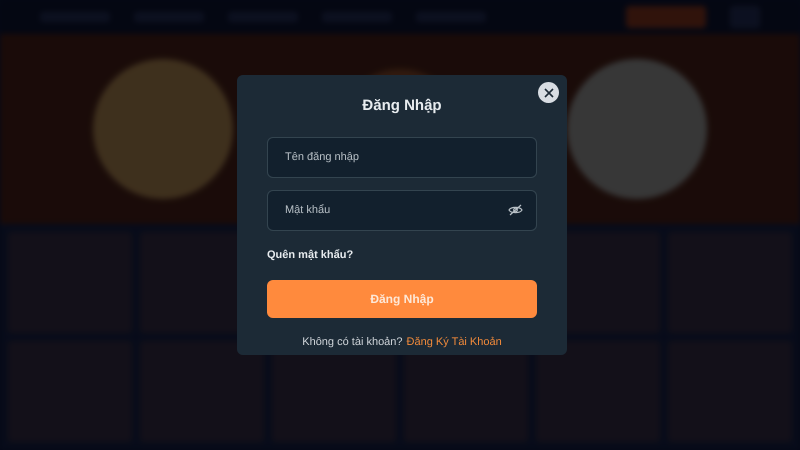 The width and height of the screenshot is (800, 450). Describe the element at coordinates (454, 342) in the screenshot. I see `signup-link: Đăng Ký Tài Khoản` at that location.